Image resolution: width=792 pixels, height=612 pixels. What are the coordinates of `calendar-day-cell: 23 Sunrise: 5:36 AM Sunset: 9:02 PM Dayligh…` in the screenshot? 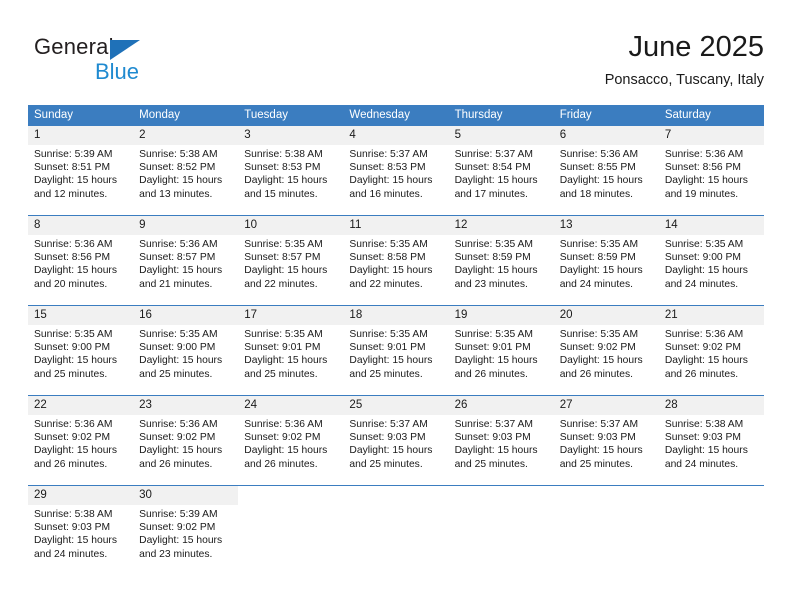 It's located at (186, 440).